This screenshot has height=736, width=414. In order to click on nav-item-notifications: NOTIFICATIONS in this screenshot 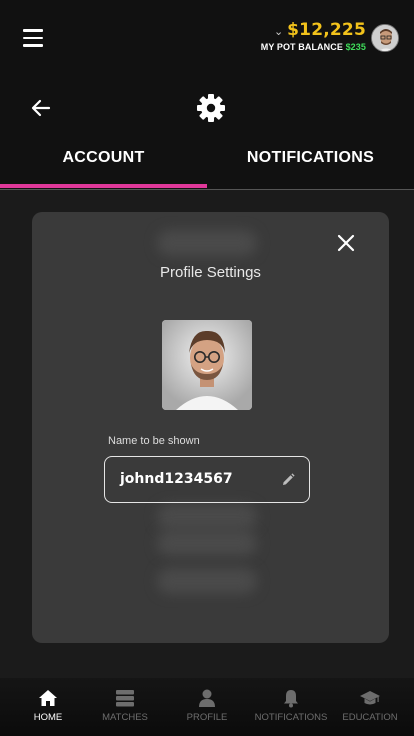, I will do `click(291, 707)`.